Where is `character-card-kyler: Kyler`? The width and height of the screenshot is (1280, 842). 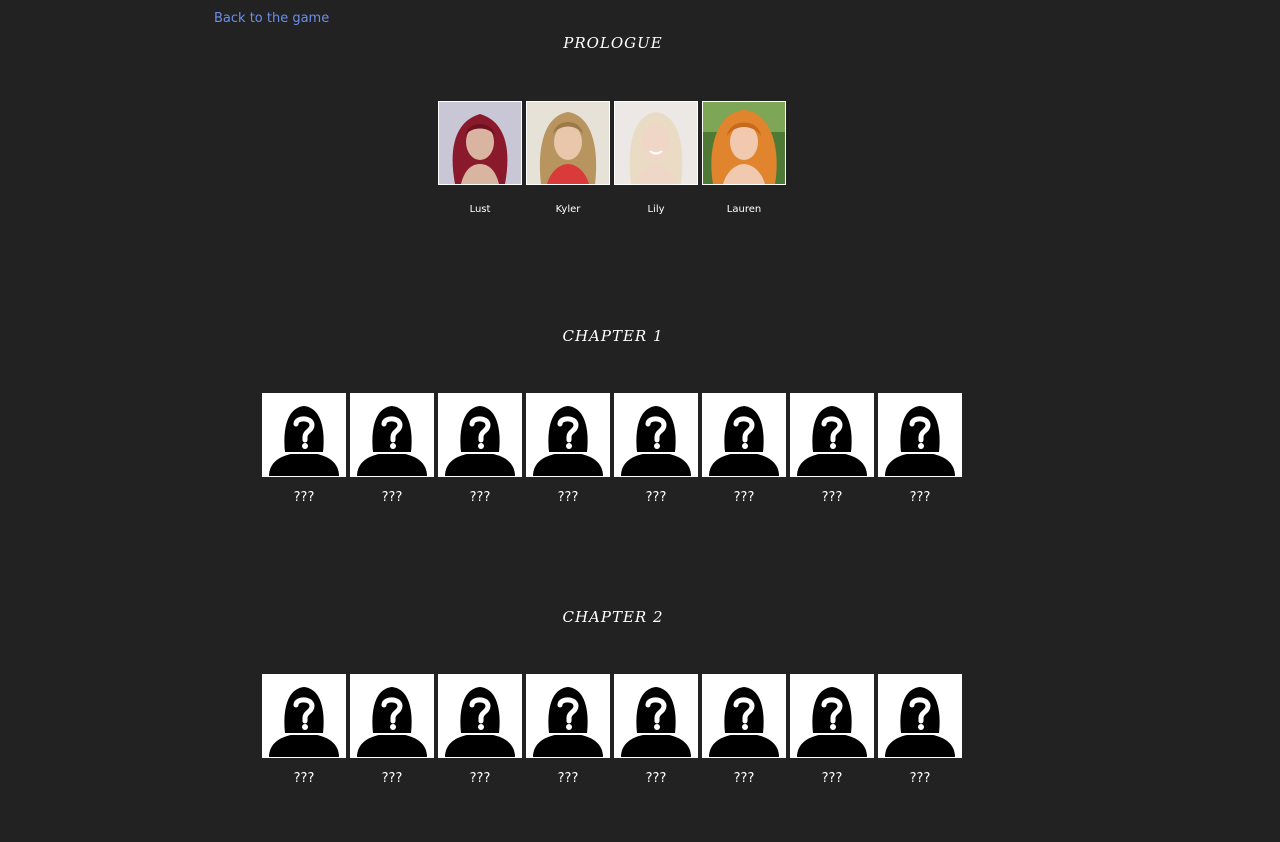 character-card-kyler: Kyler is located at coordinates (568, 158).